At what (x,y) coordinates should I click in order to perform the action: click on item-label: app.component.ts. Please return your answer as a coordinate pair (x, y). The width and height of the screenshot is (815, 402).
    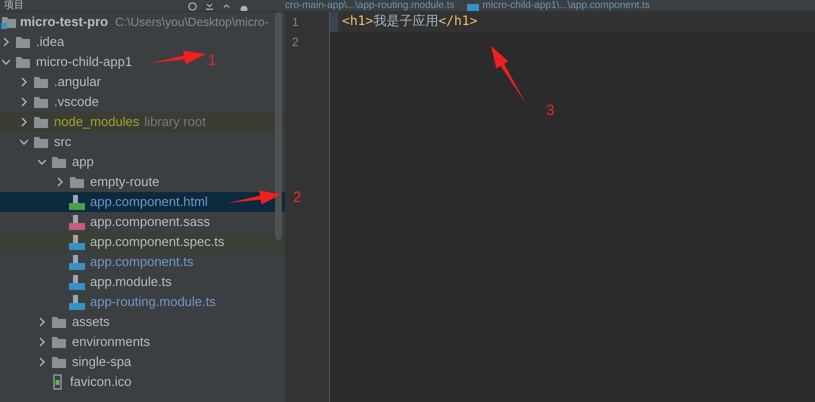
    Looking at the image, I should click on (142, 262).